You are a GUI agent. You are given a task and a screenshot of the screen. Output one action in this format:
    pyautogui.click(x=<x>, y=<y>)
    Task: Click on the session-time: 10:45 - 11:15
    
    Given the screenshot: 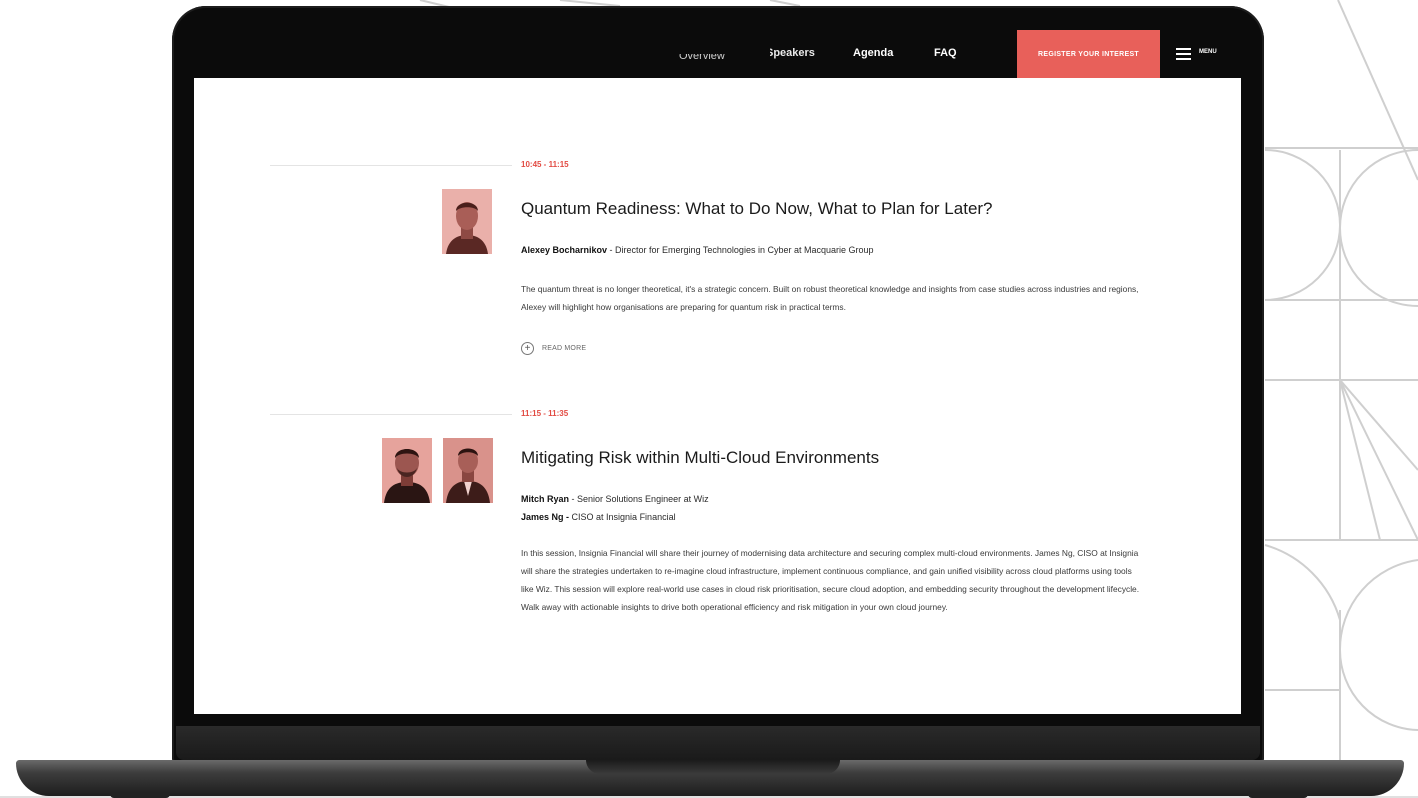 What is the action you would take?
    pyautogui.click(x=545, y=164)
    